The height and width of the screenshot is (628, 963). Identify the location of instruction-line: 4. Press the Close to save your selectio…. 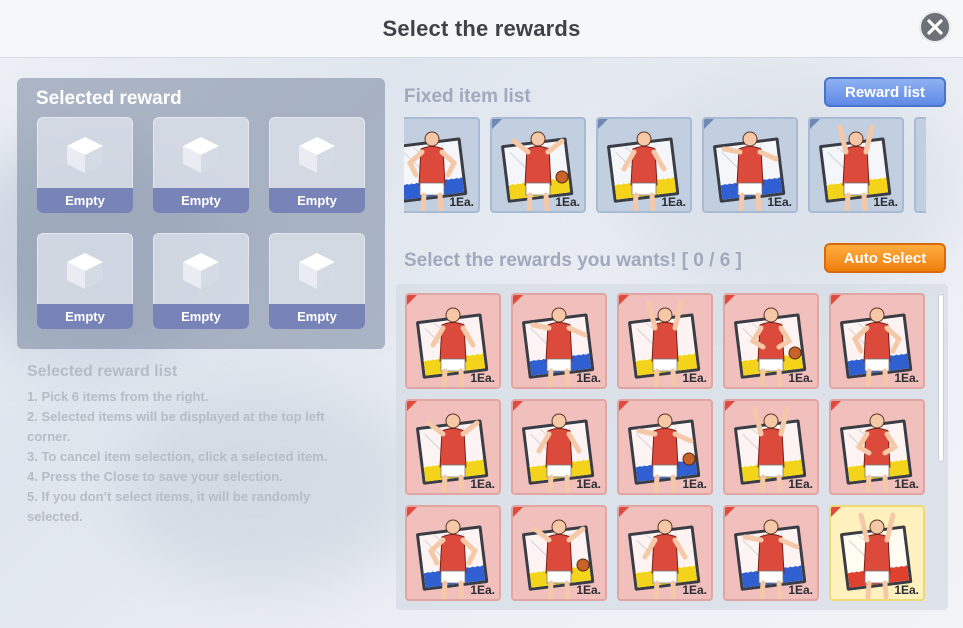
(155, 476).